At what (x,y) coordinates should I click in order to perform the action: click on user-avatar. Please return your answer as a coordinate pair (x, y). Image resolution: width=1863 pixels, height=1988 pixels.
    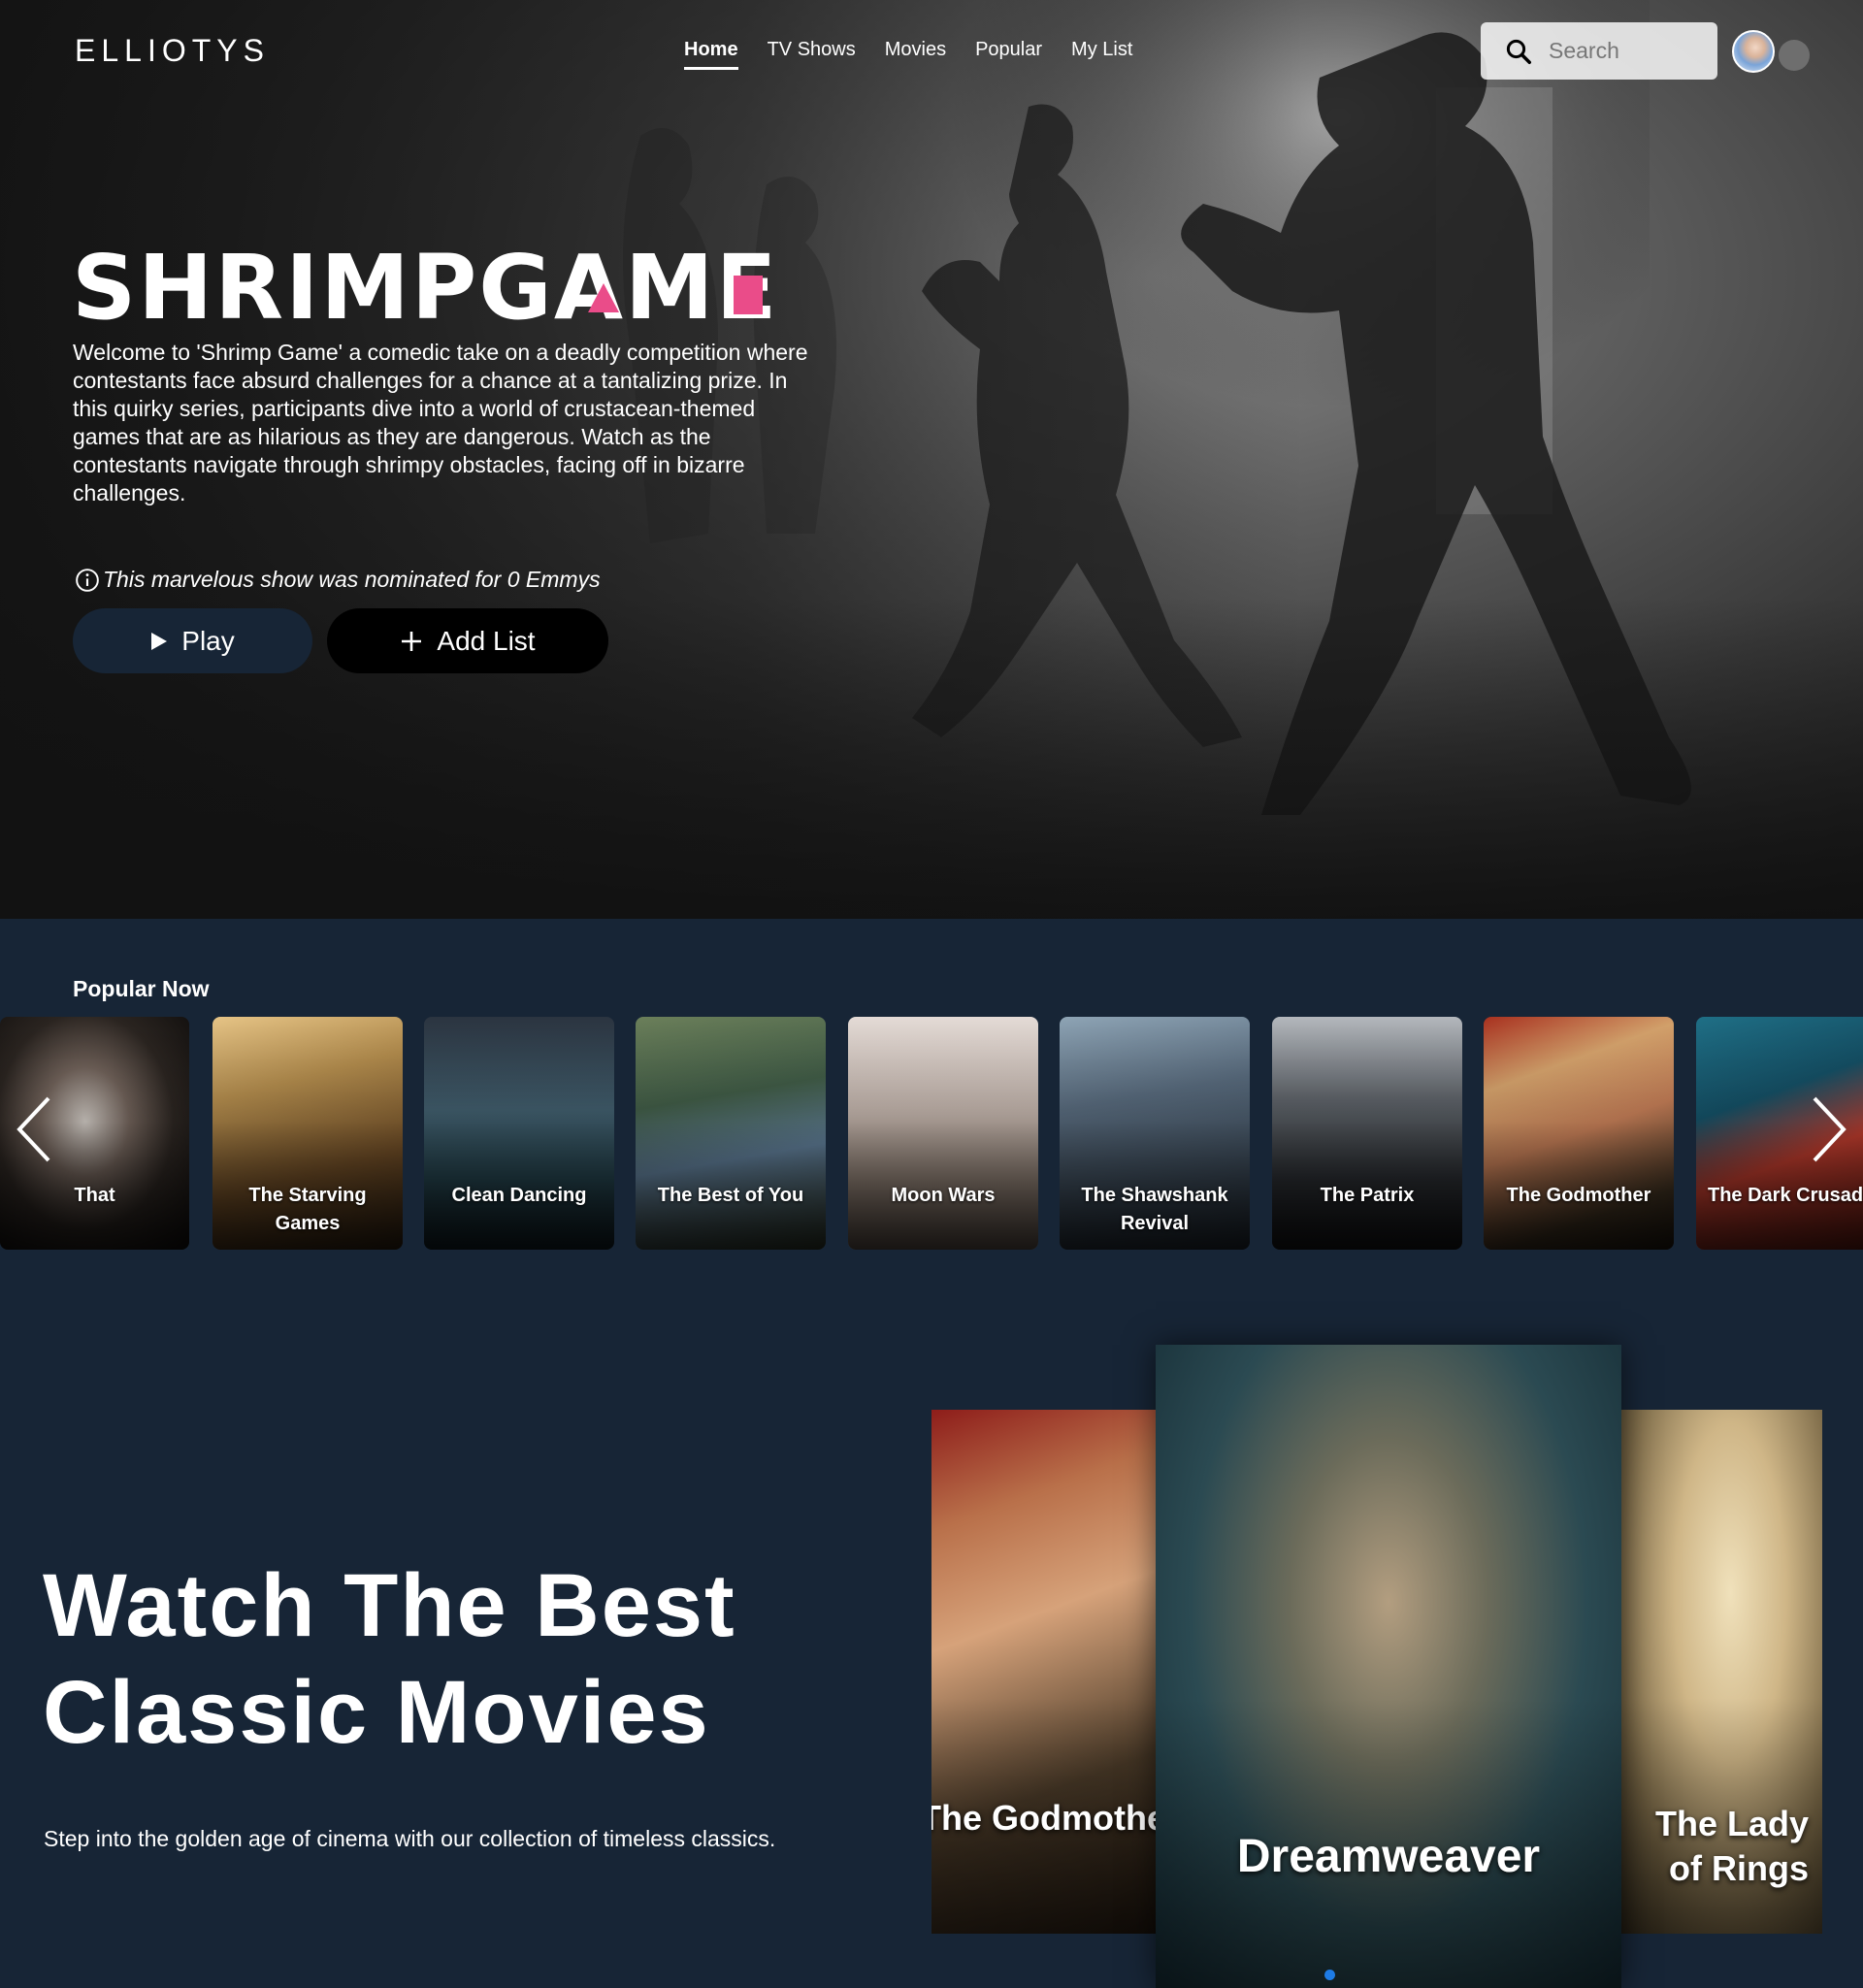
    Looking at the image, I should click on (1753, 51).